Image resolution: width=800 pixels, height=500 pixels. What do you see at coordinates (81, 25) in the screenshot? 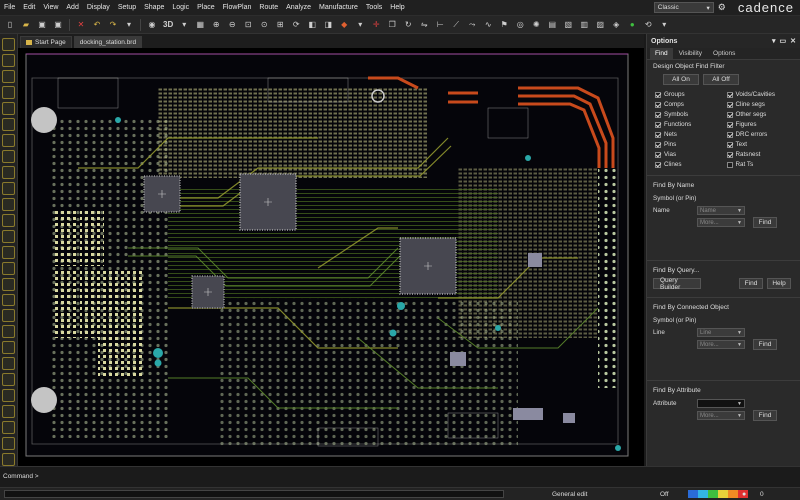
I see `delete-icon: ✕` at bounding box center [81, 25].